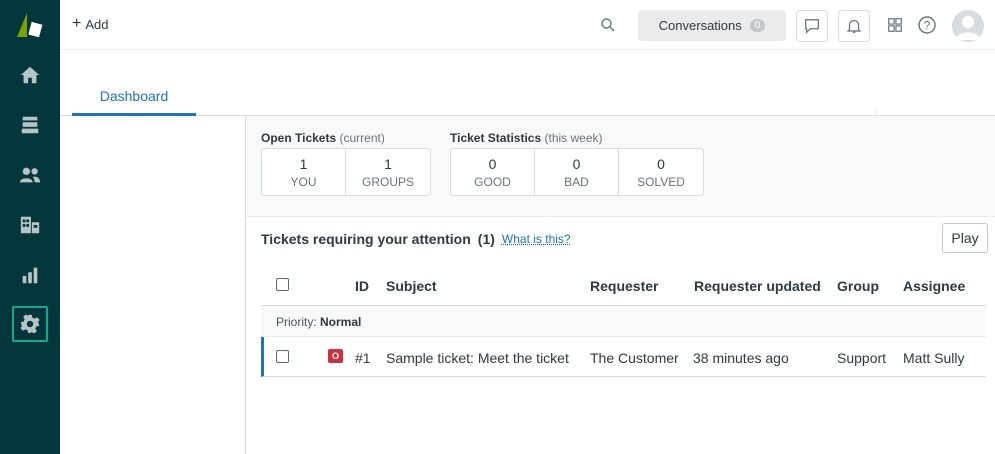 The height and width of the screenshot is (454, 995). Describe the element at coordinates (934, 286) in the screenshot. I see `column-assignee: Assignee` at that location.